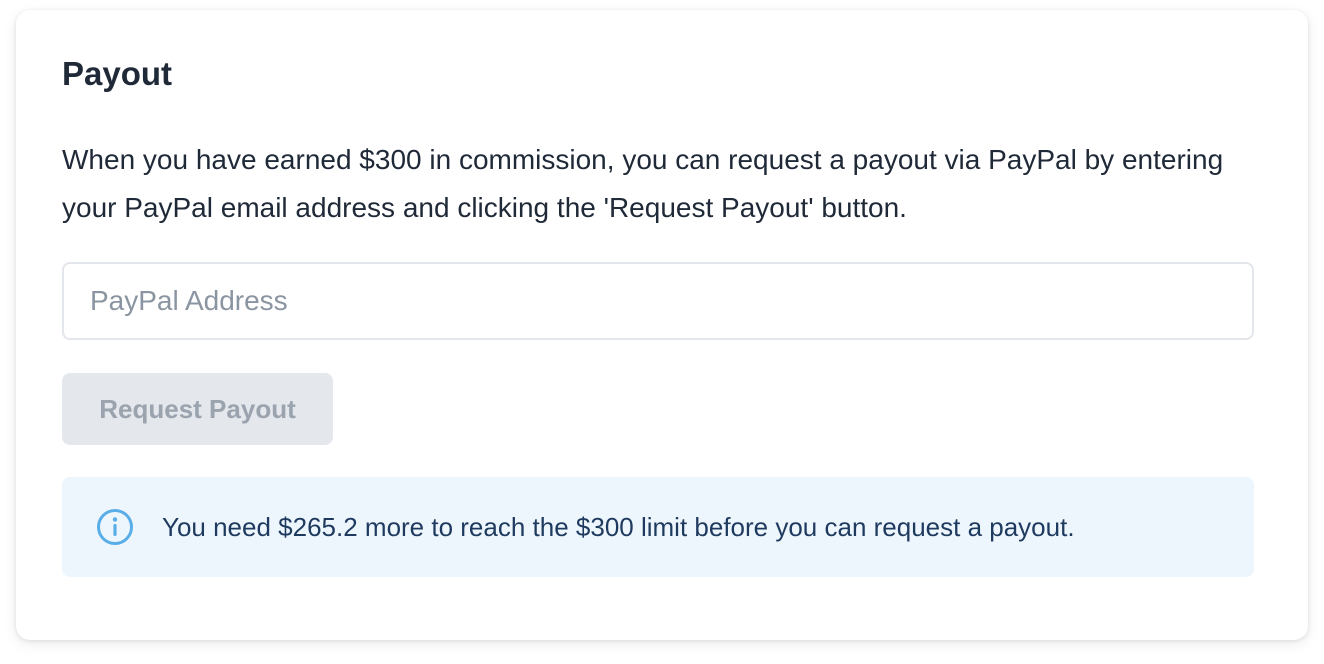 This screenshot has width=1324, height=664. Describe the element at coordinates (115, 527) in the screenshot. I see `info-circle-icon` at that location.